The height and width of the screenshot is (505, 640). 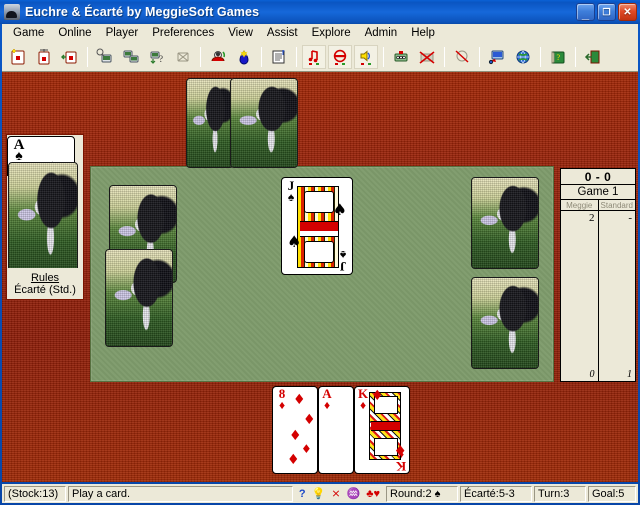 What do you see at coordinates (580, 296) in the screenshot?
I see `score-column-meggie: 2 0` at bounding box center [580, 296].